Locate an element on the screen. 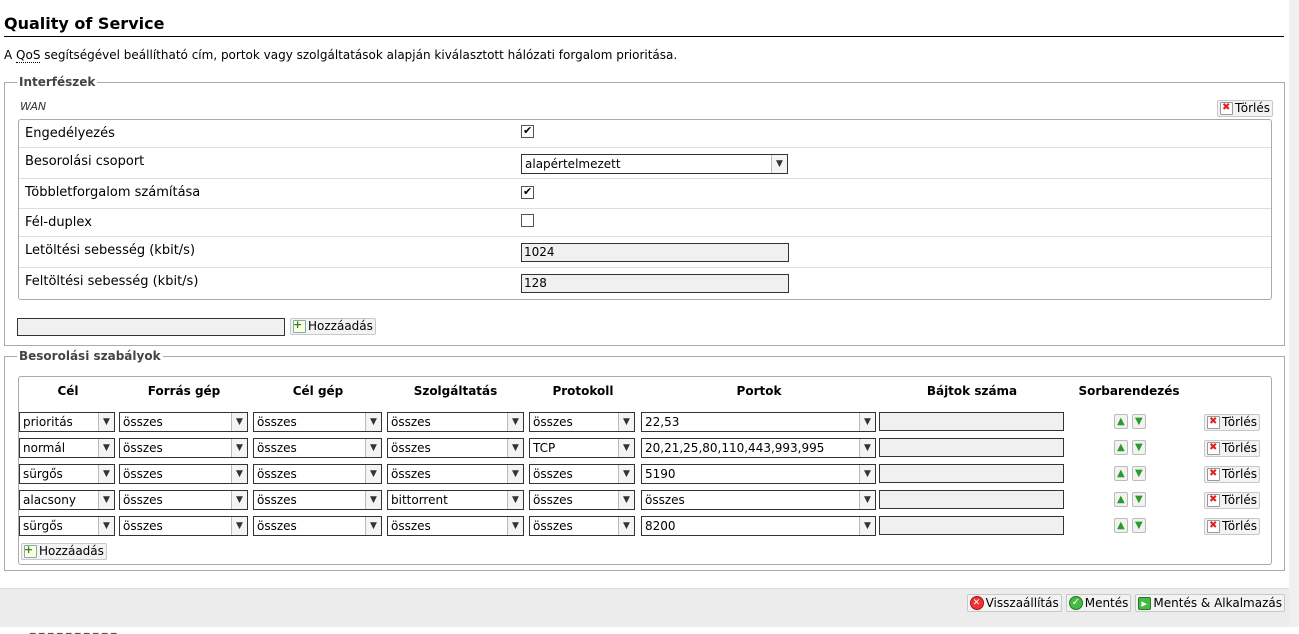  ports-select: 20,21,25,80,110,443,993,995 ▼ is located at coordinates (758, 448).